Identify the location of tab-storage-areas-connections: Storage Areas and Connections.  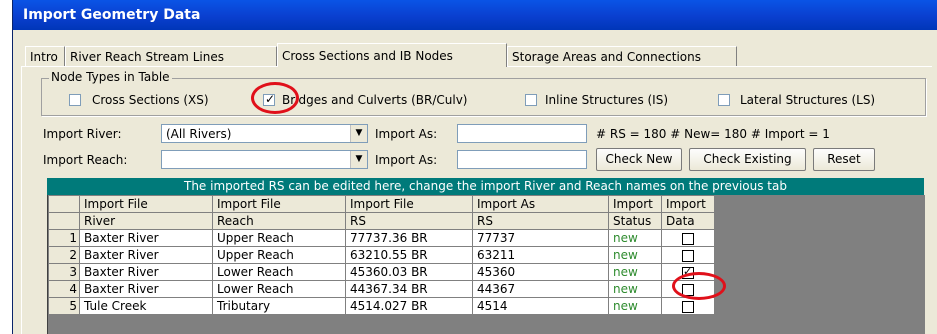
(622, 56).